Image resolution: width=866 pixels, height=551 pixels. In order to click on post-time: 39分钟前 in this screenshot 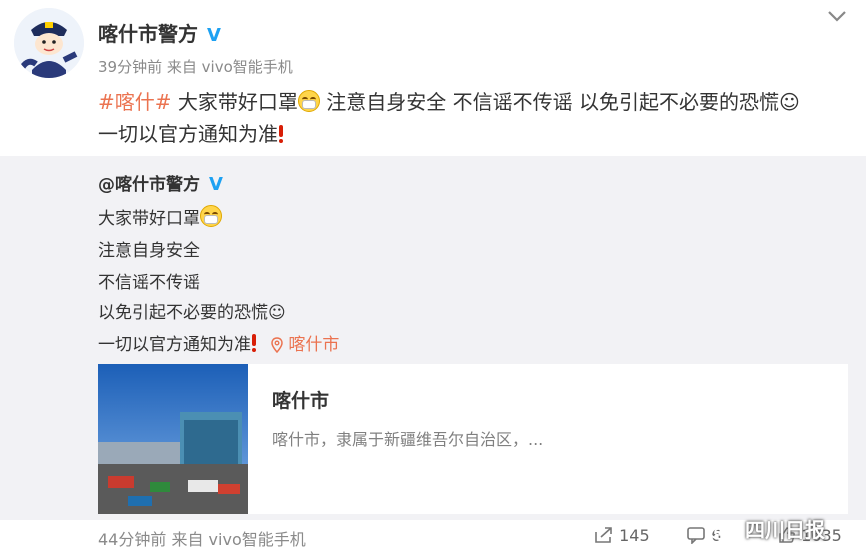, I will do `click(130, 67)`.